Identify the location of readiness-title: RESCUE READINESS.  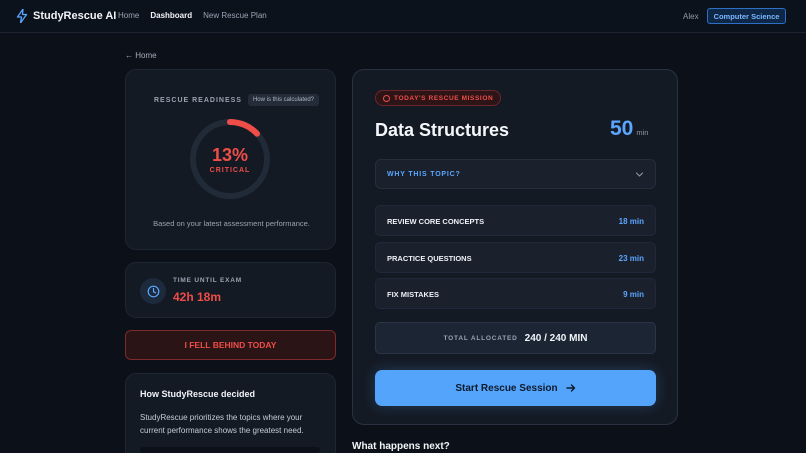
(198, 100).